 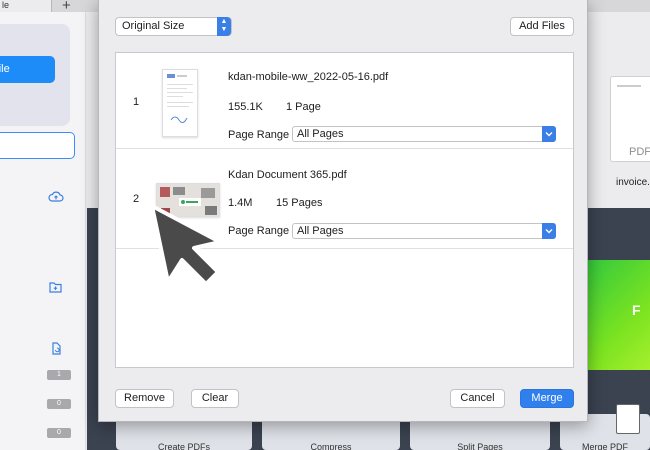 I want to click on row-index: 1, so click(x=136, y=102).